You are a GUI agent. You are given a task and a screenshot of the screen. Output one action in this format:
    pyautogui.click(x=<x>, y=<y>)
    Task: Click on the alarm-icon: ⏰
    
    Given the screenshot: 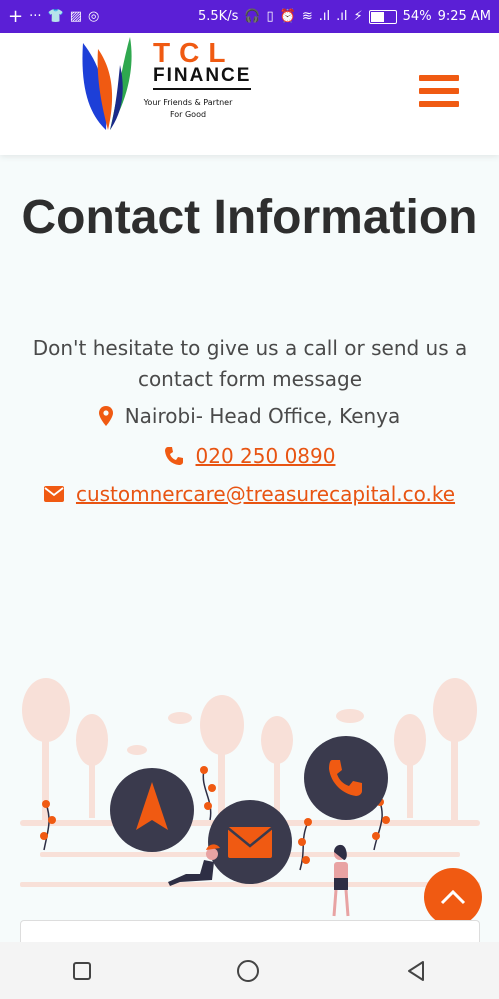 What is the action you would take?
    pyautogui.click(x=287, y=16)
    